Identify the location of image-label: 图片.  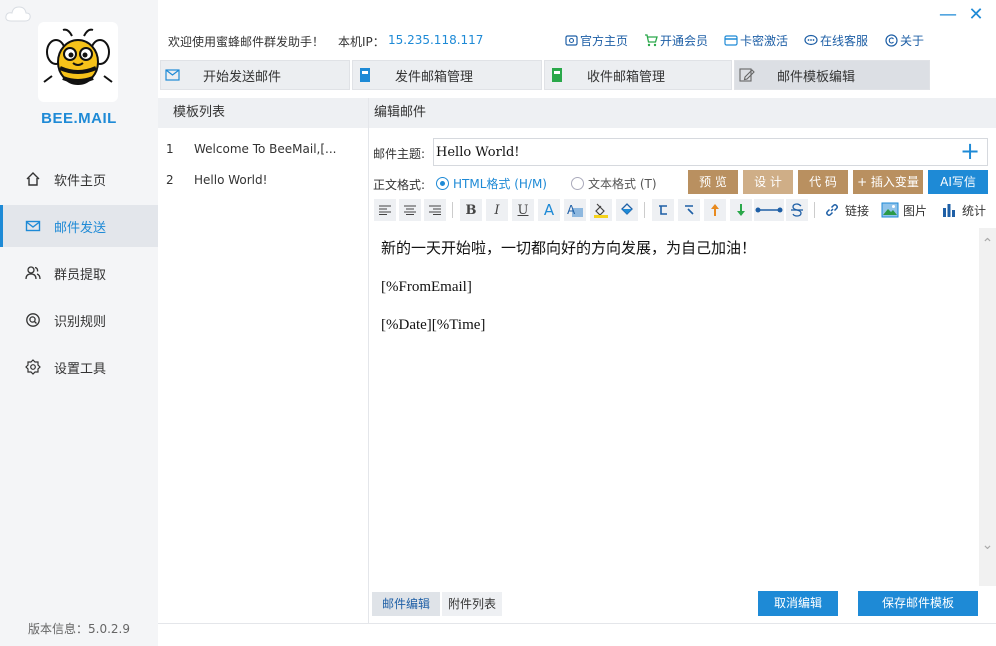
(915, 210).